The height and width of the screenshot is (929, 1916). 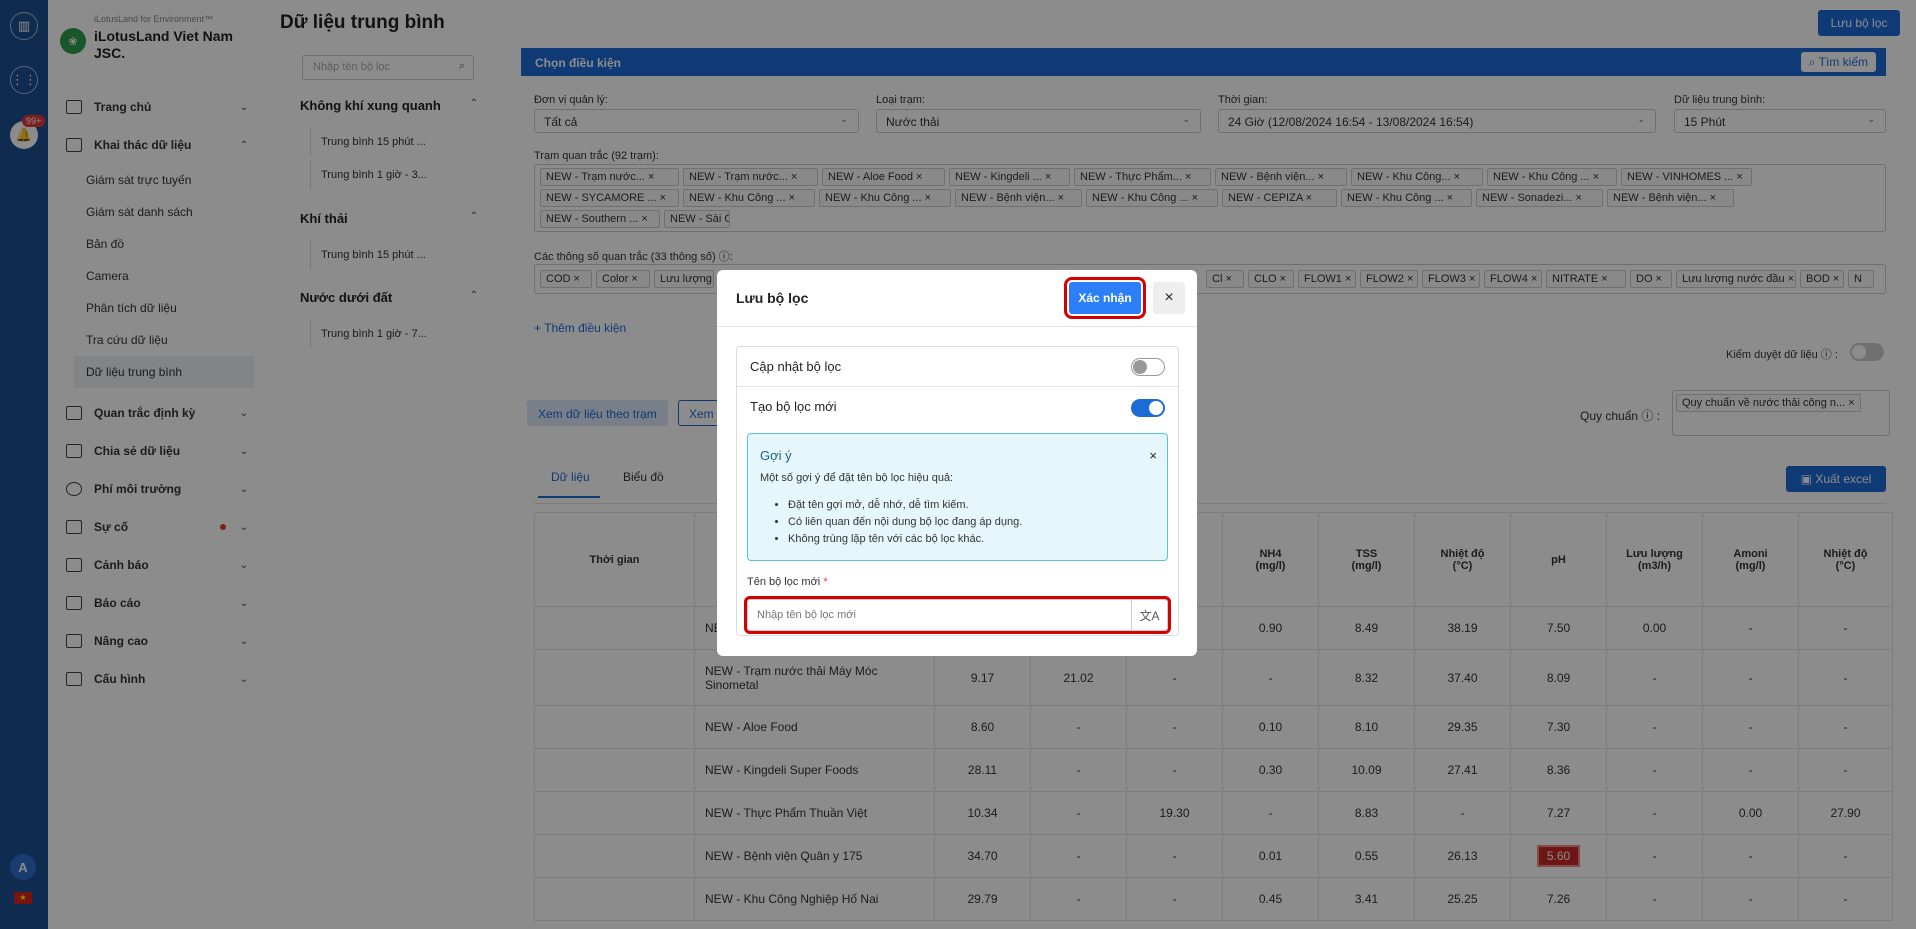 I want to click on new-filter-name-label: Tên bộ lọc mới *, so click(x=787, y=582).